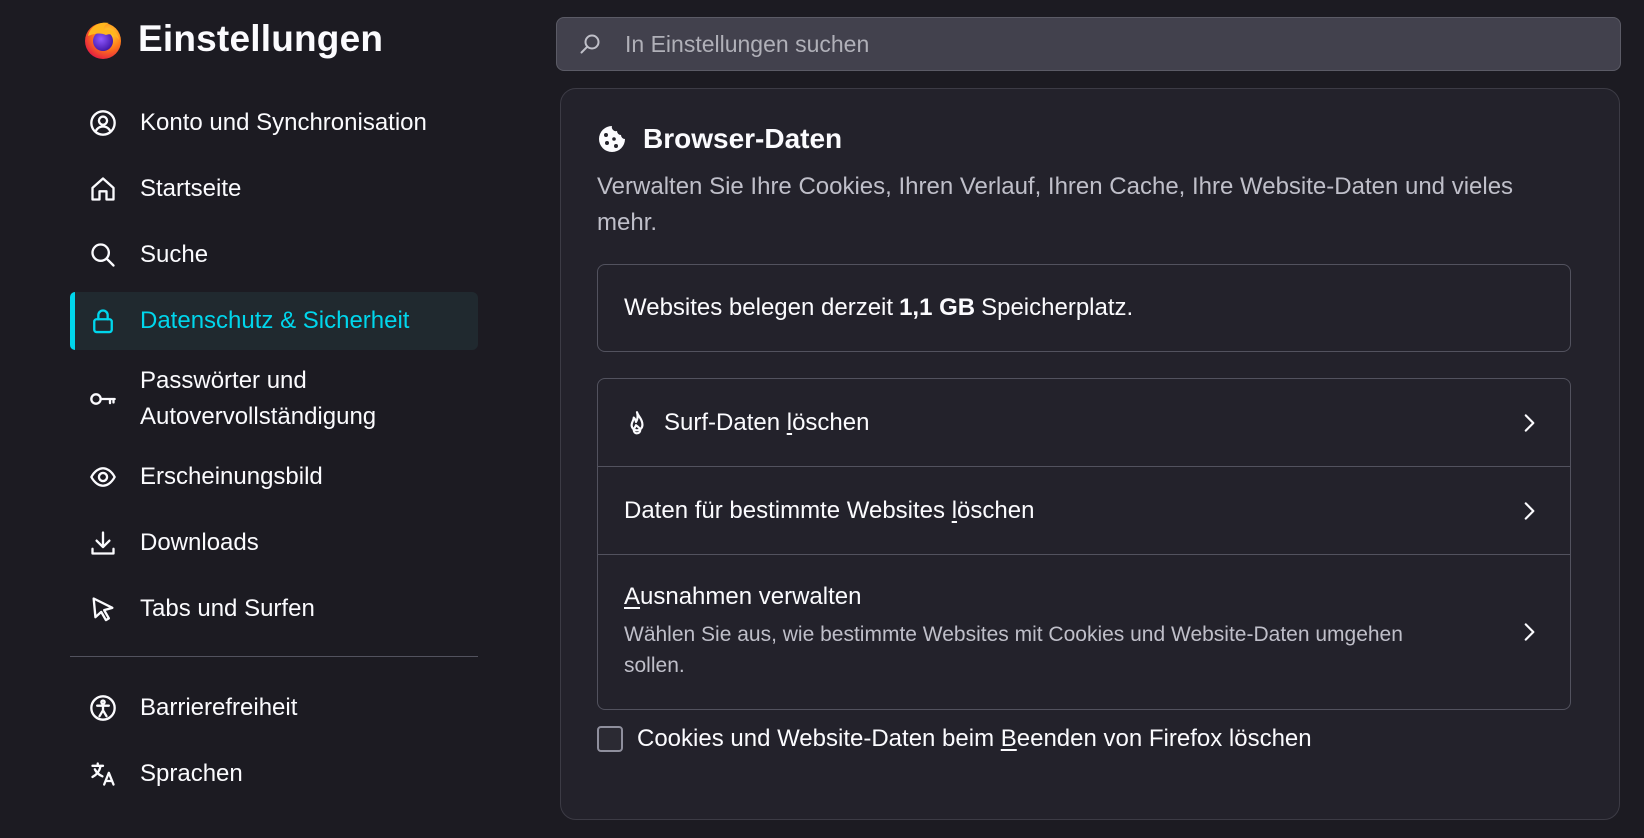 Image resolution: width=1644 pixels, height=838 pixels. Describe the element at coordinates (283, 122) in the screenshot. I see `sidebar-item-label: Konto und Synchronisation` at that location.